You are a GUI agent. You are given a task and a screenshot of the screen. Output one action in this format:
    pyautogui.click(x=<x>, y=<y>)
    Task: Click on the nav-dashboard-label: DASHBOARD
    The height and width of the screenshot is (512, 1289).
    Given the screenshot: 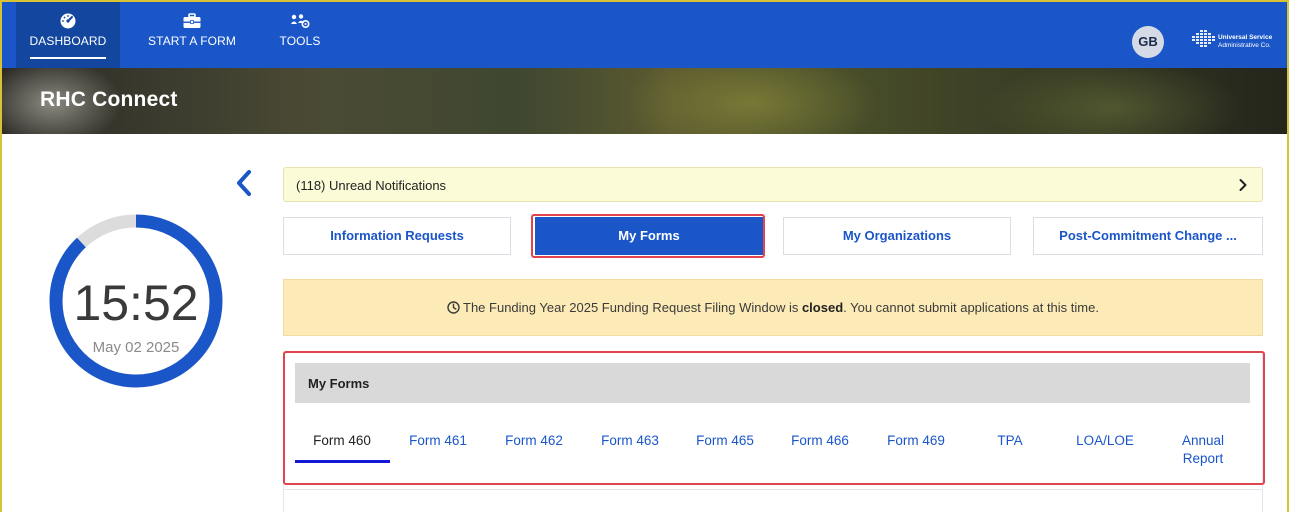 What is the action you would take?
    pyautogui.click(x=68, y=41)
    